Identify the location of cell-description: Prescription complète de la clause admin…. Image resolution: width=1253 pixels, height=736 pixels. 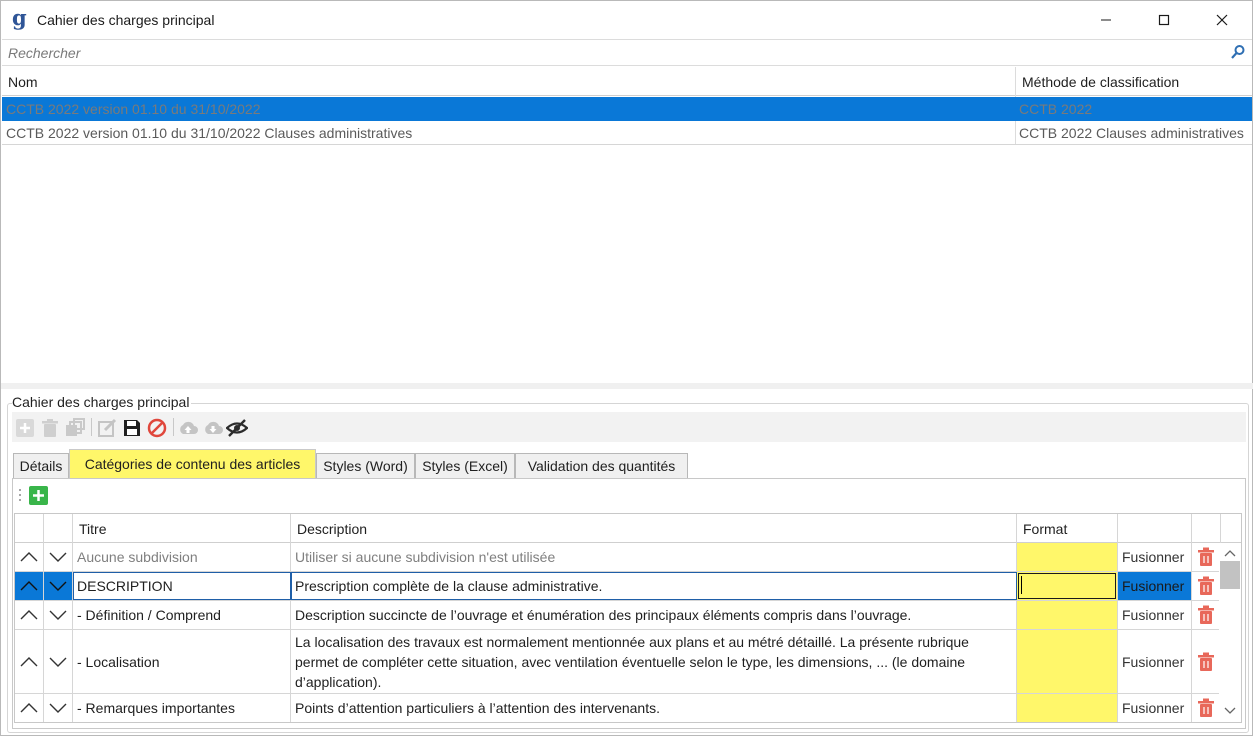
(654, 586).